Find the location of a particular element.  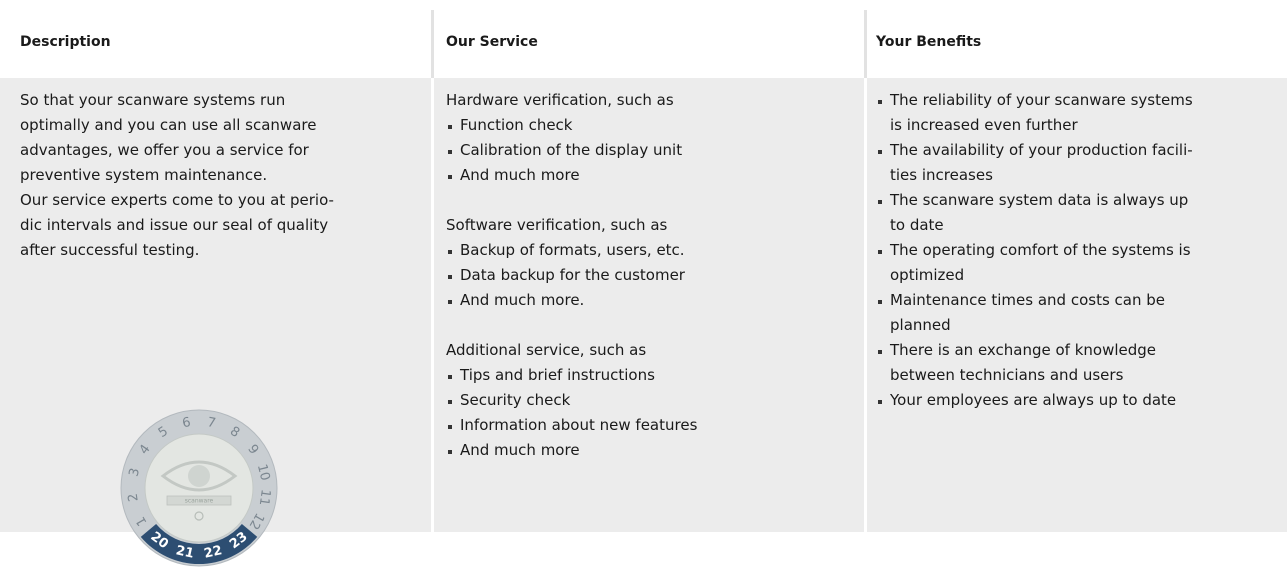

quality-seal-graphic: 123456 7891011122021 2223scanware is located at coordinates (199, 488).